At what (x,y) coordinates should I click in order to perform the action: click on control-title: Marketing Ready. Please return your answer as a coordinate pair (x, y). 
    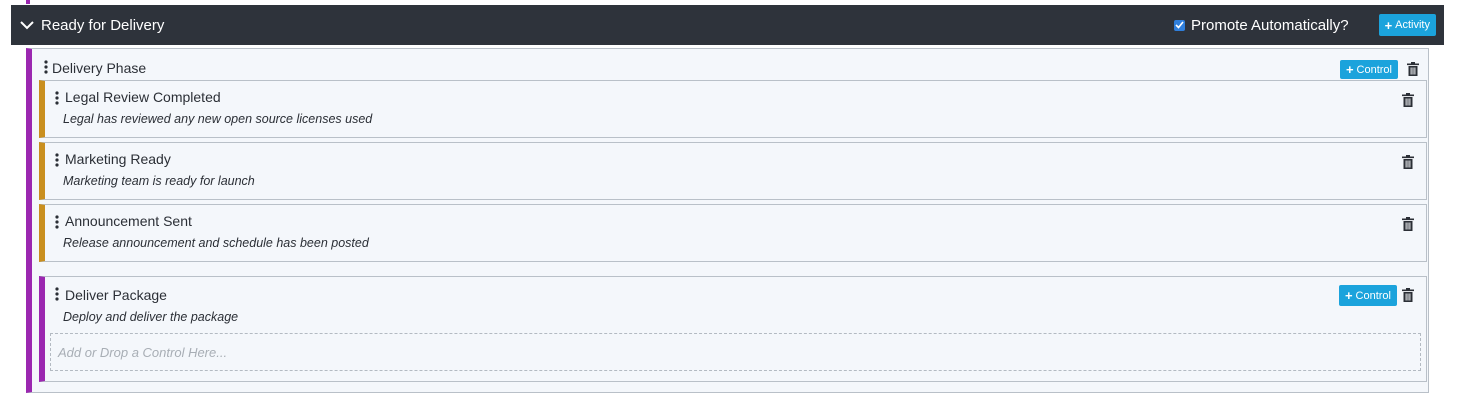
    Looking at the image, I should click on (118, 159).